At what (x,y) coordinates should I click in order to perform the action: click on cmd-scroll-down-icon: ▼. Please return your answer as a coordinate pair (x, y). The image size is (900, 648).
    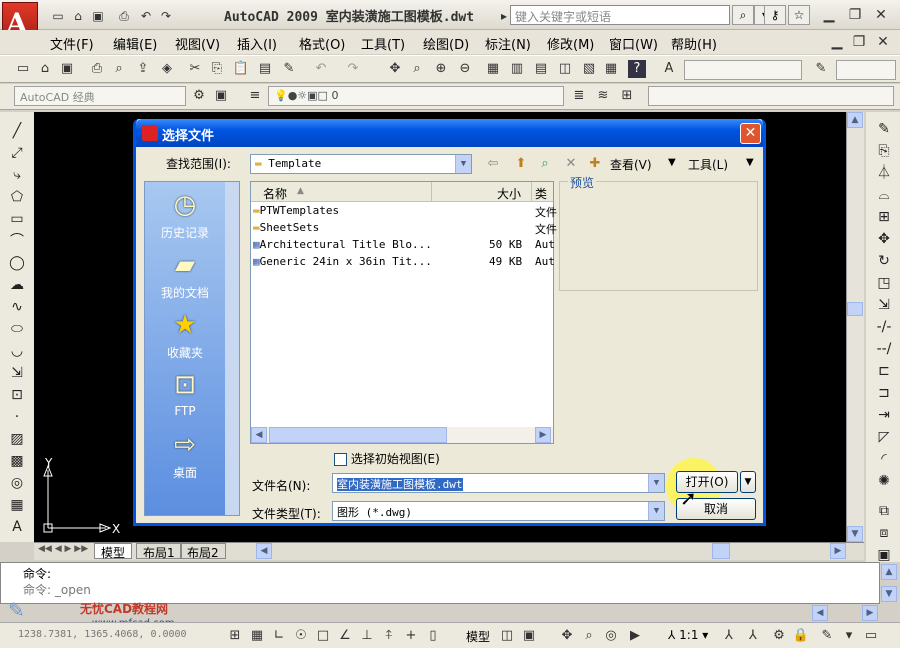
    Looking at the image, I should click on (889, 594).